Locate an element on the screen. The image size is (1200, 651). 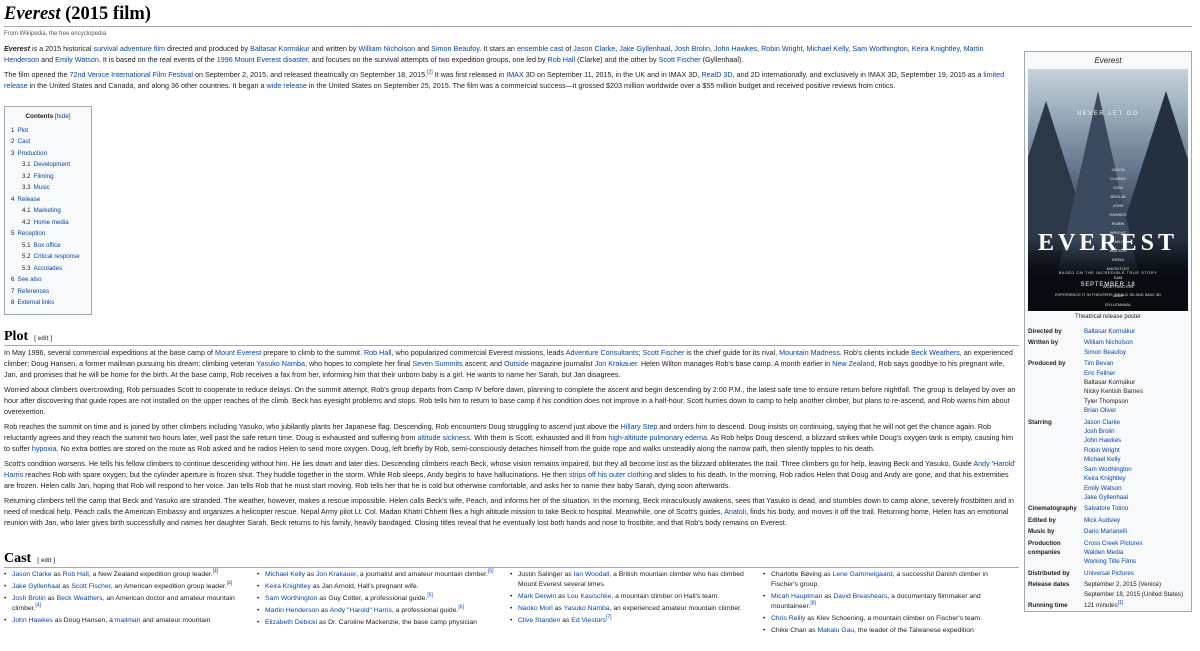
wiki-link: Outside is located at coordinates (516, 363).